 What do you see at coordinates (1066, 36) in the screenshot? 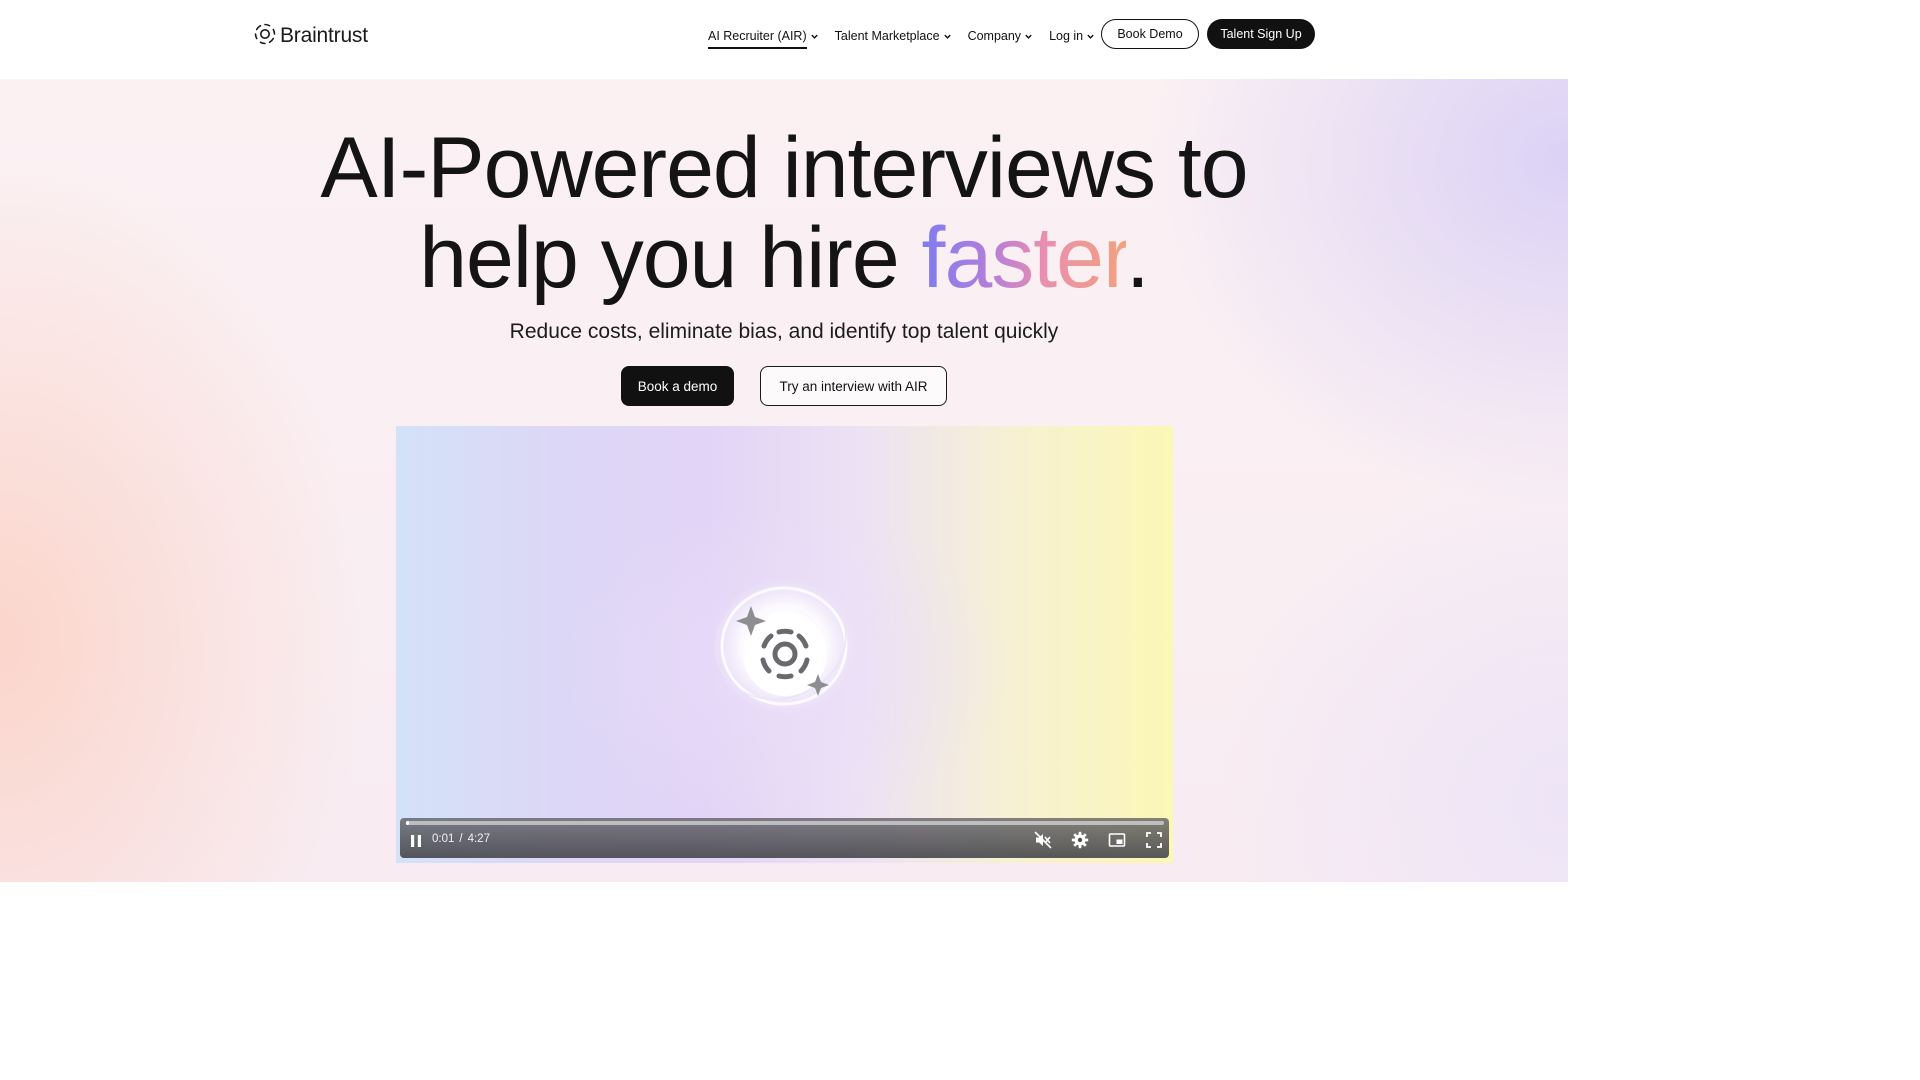
I see `nav-label: Log in` at bounding box center [1066, 36].